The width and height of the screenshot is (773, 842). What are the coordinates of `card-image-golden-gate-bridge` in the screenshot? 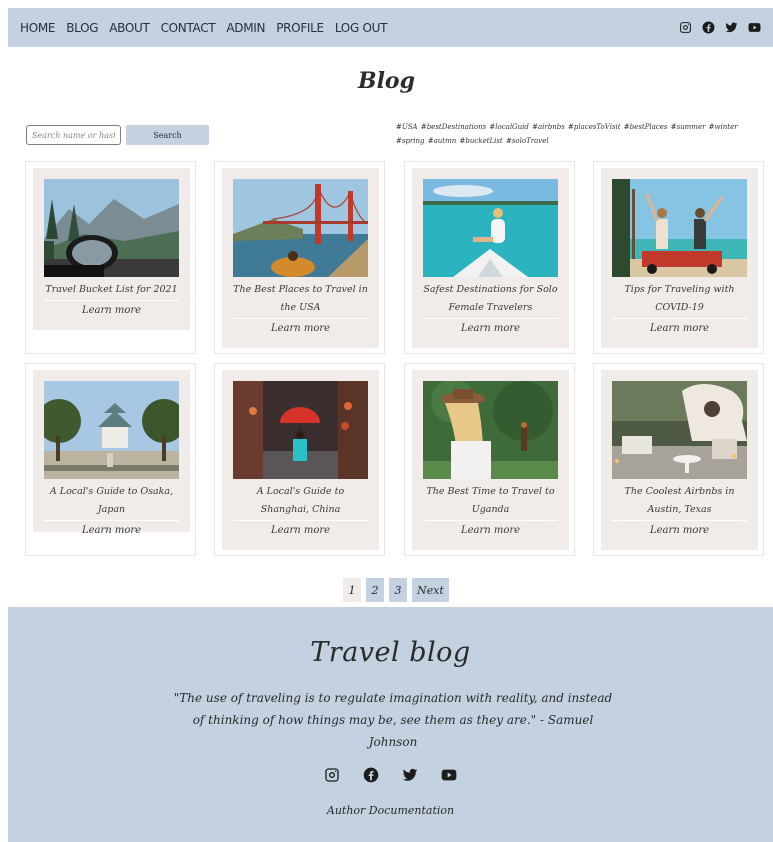 It's located at (300, 228).